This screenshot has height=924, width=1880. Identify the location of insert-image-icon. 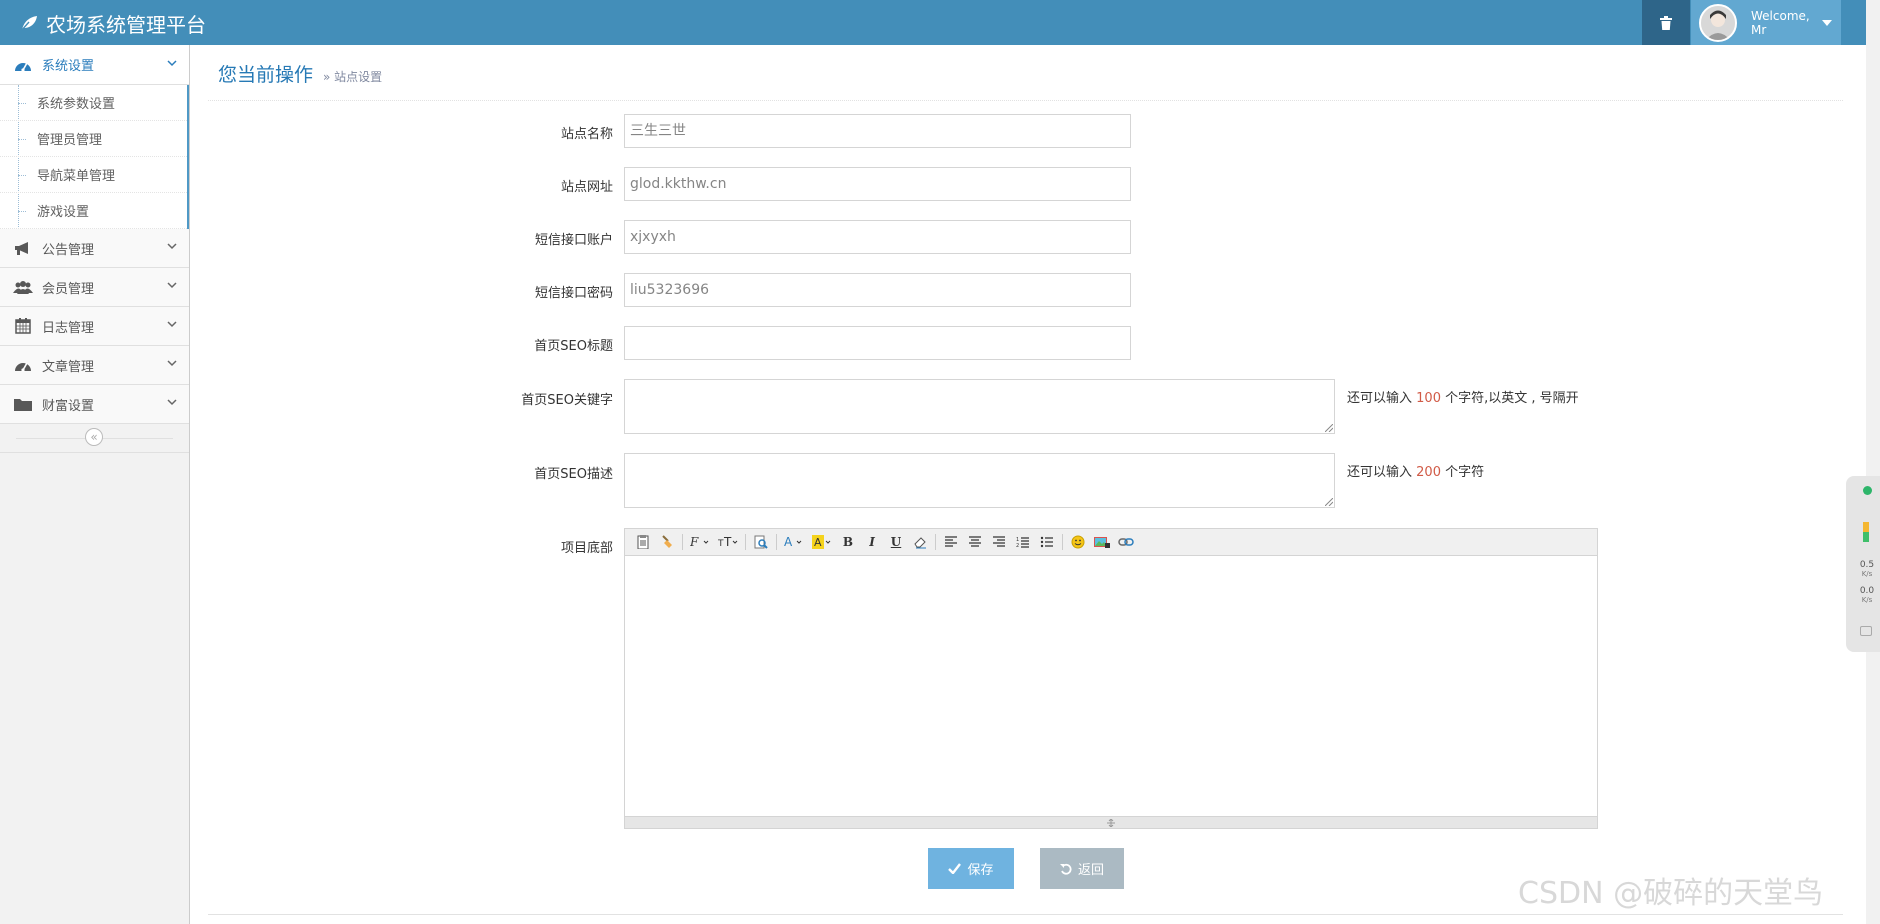
(1102, 542).